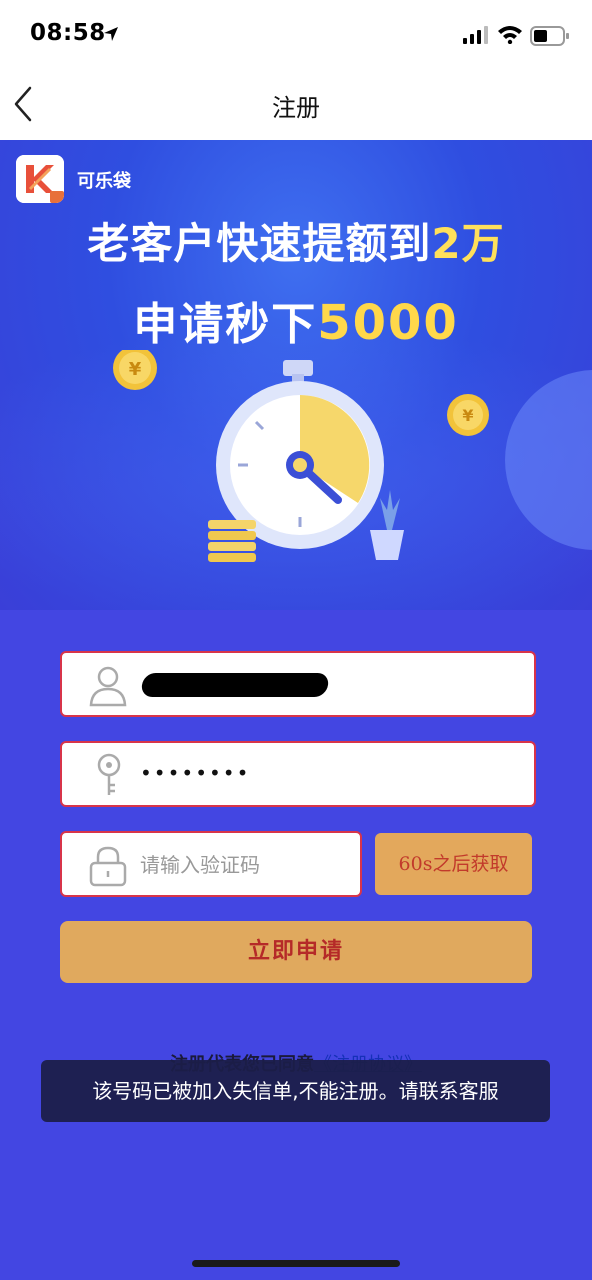 The image size is (592, 1280). Describe the element at coordinates (301, 456) in the screenshot. I see `stopwatch-illustration: ¥ ¥` at that location.